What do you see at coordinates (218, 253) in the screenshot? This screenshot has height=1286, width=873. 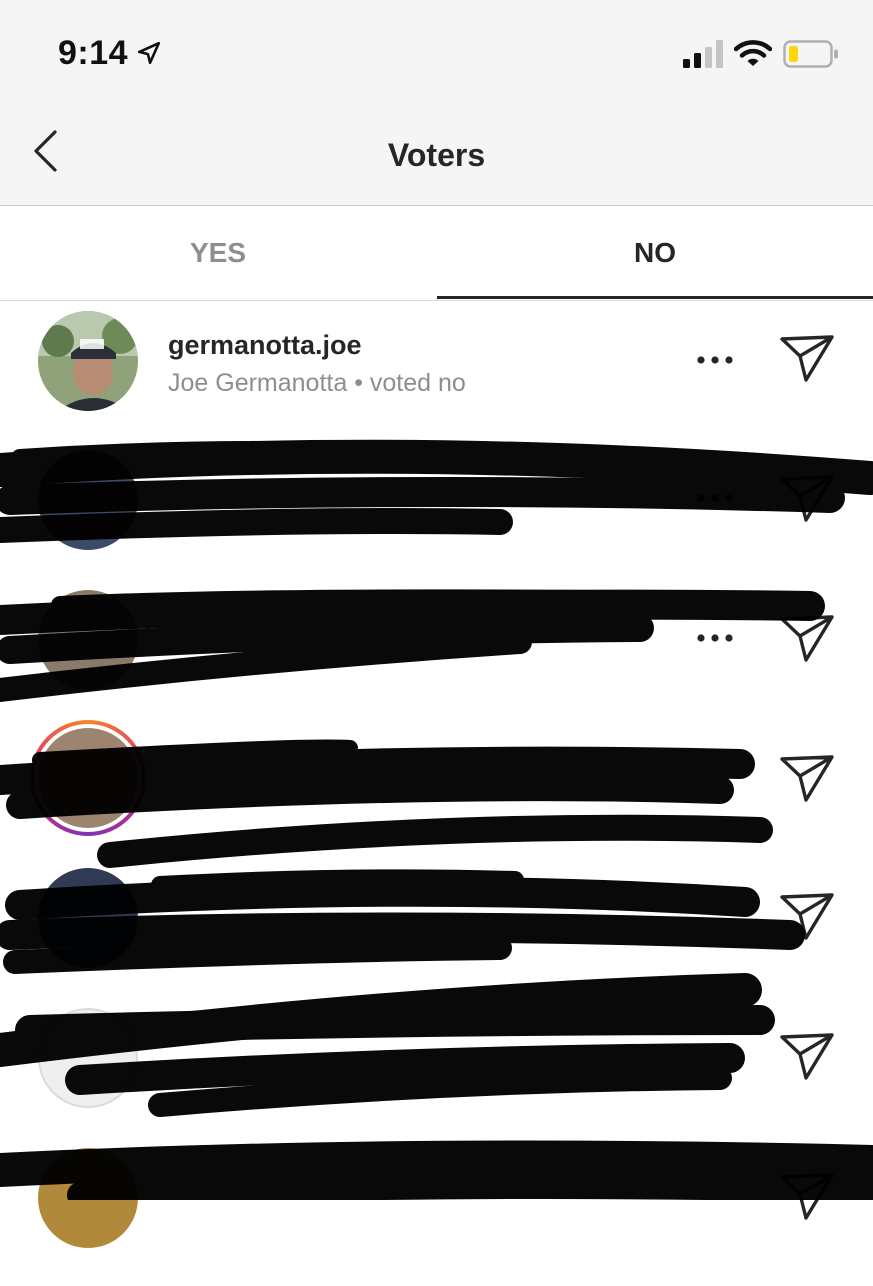 I see `tab-yes: YES` at bounding box center [218, 253].